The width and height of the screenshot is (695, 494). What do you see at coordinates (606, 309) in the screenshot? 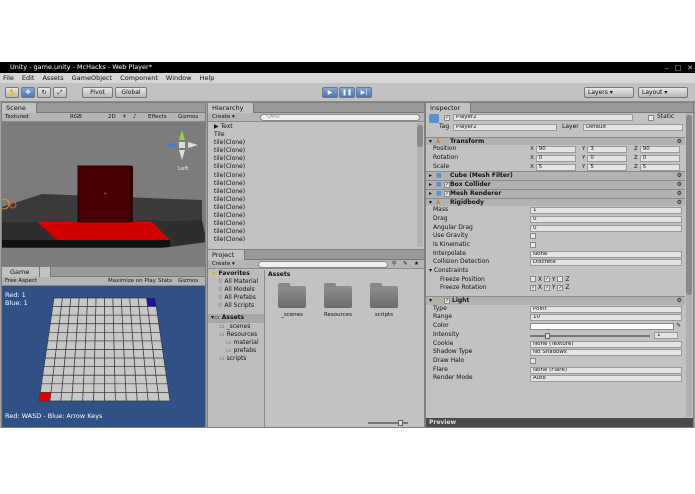
I see `light-value-field: Point` at bounding box center [606, 309].